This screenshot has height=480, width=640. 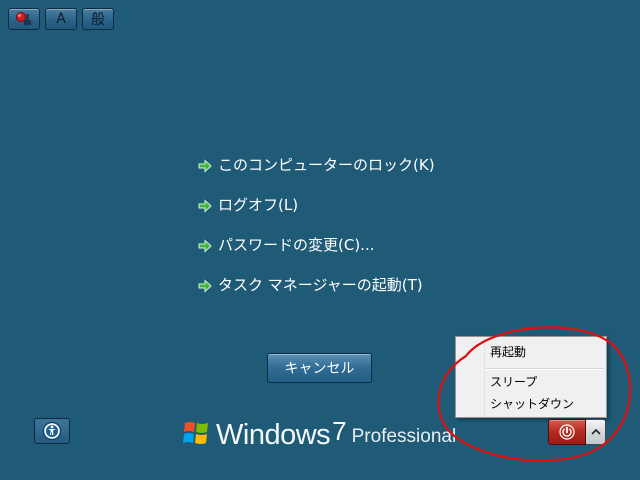 I want to click on windows-branding: Windows 7 Professional, so click(x=319, y=433).